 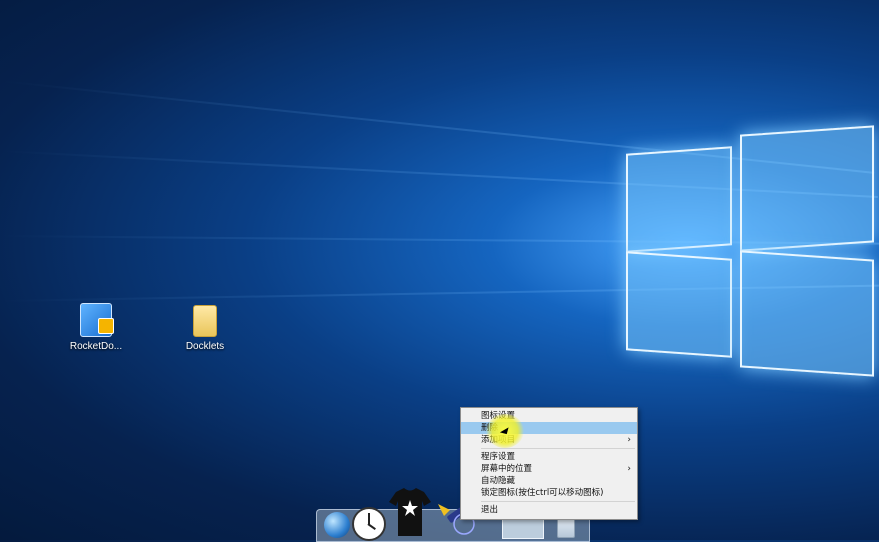 What do you see at coordinates (549, 510) in the screenshot?
I see `menu-item-exit: 退出` at bounding box center [549, 510].